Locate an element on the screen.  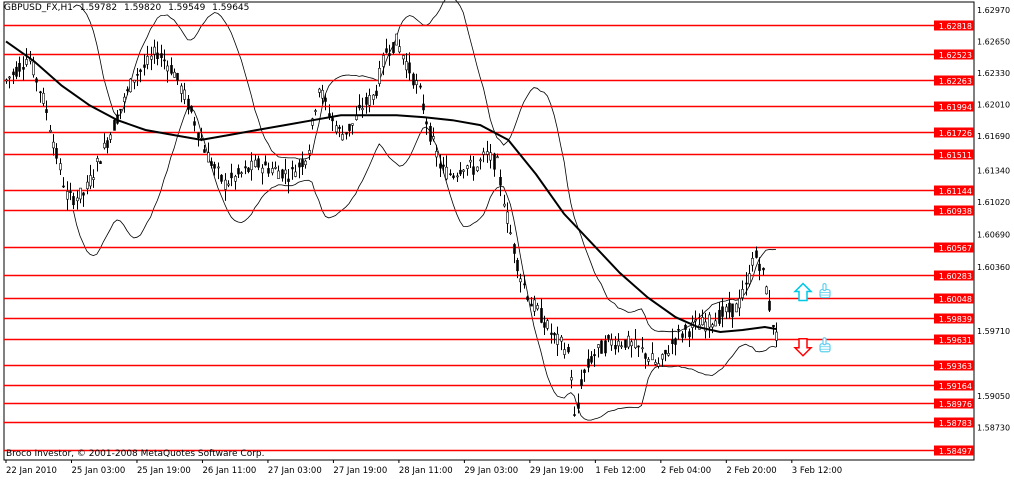
level-label: 1.62818 is located at coordinates (955, 26).